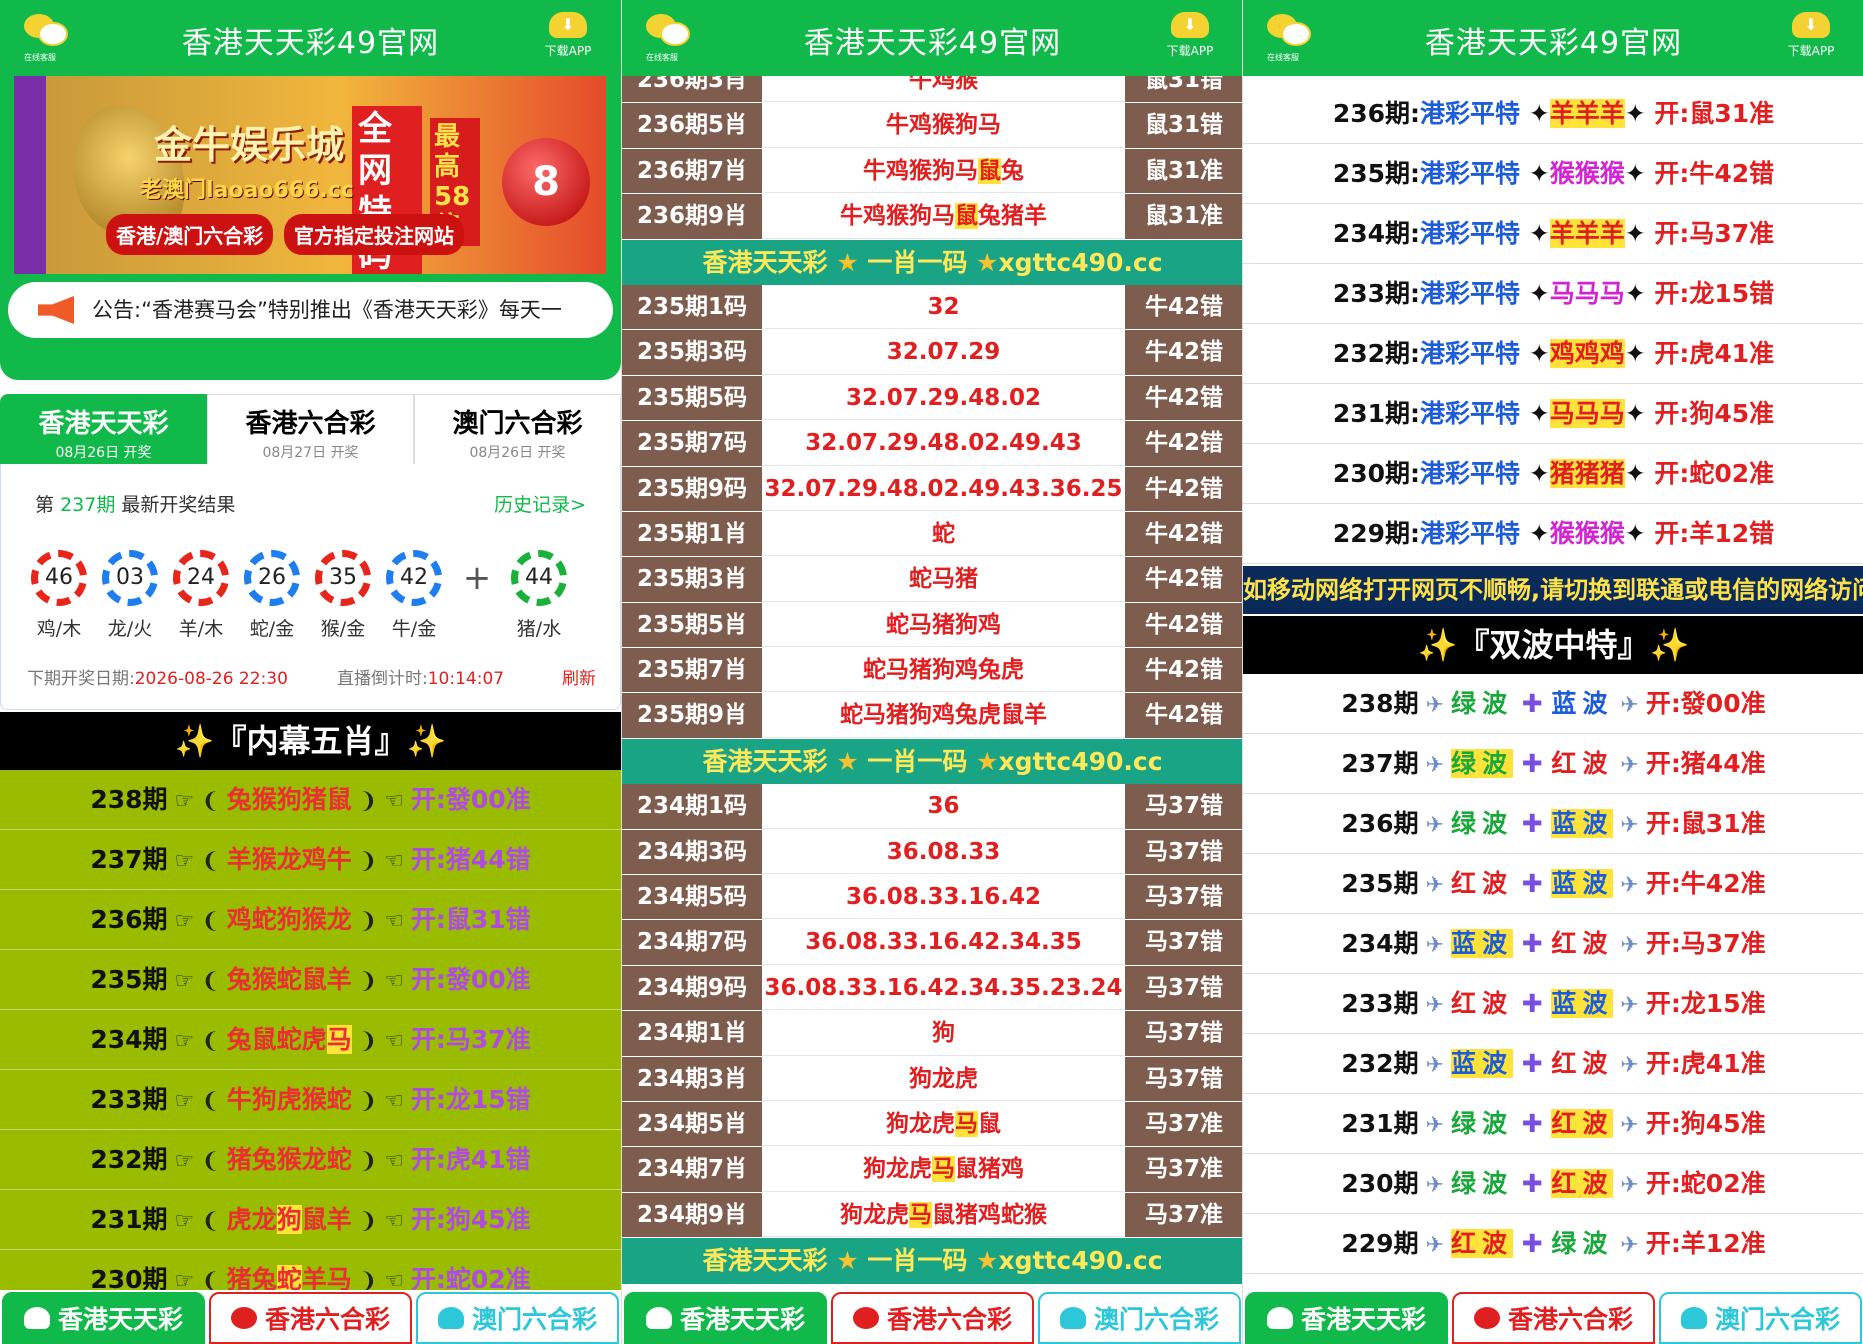  I want to click on wave-pick: 绿波, so click(1482, 1123).